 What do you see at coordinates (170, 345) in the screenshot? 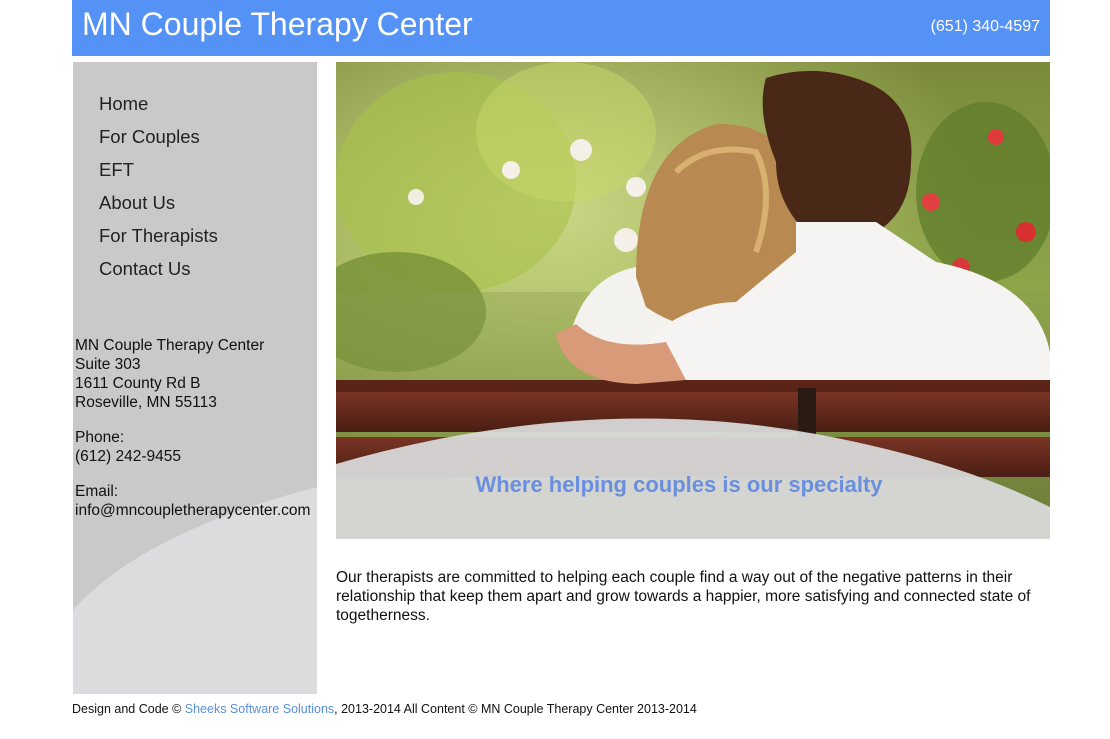
I see `contact-name: MN Couple Therapy Center` at bounding box center [170, 345].